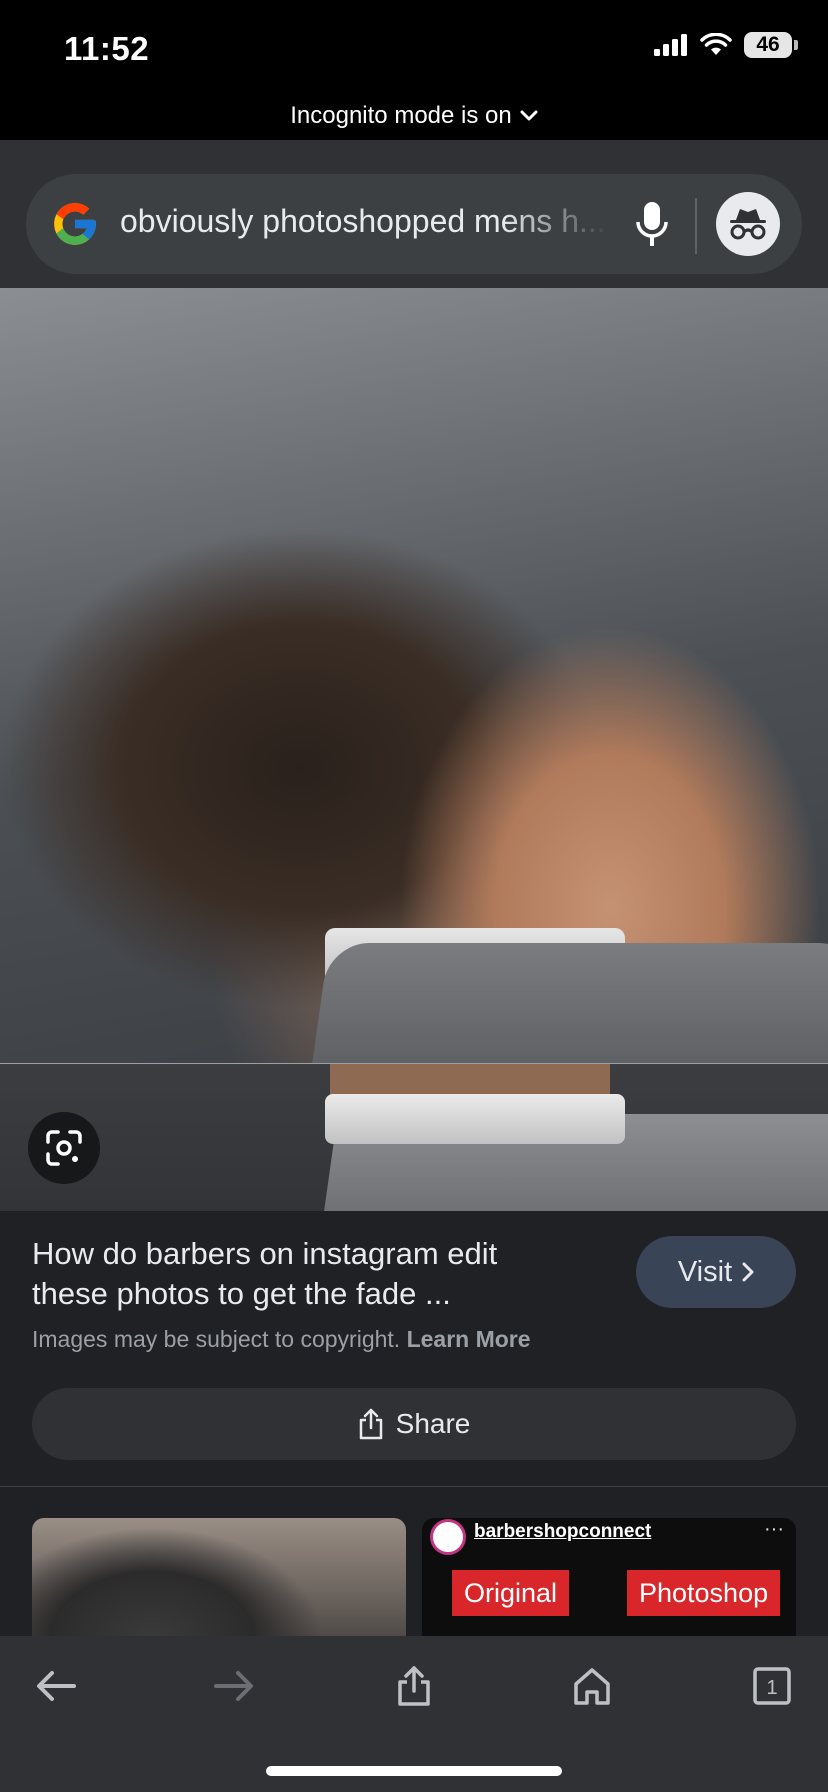 The image size is (828, 1792). I want to click on incognito-banner-text: Incognito mode is on, so click(401, 115).